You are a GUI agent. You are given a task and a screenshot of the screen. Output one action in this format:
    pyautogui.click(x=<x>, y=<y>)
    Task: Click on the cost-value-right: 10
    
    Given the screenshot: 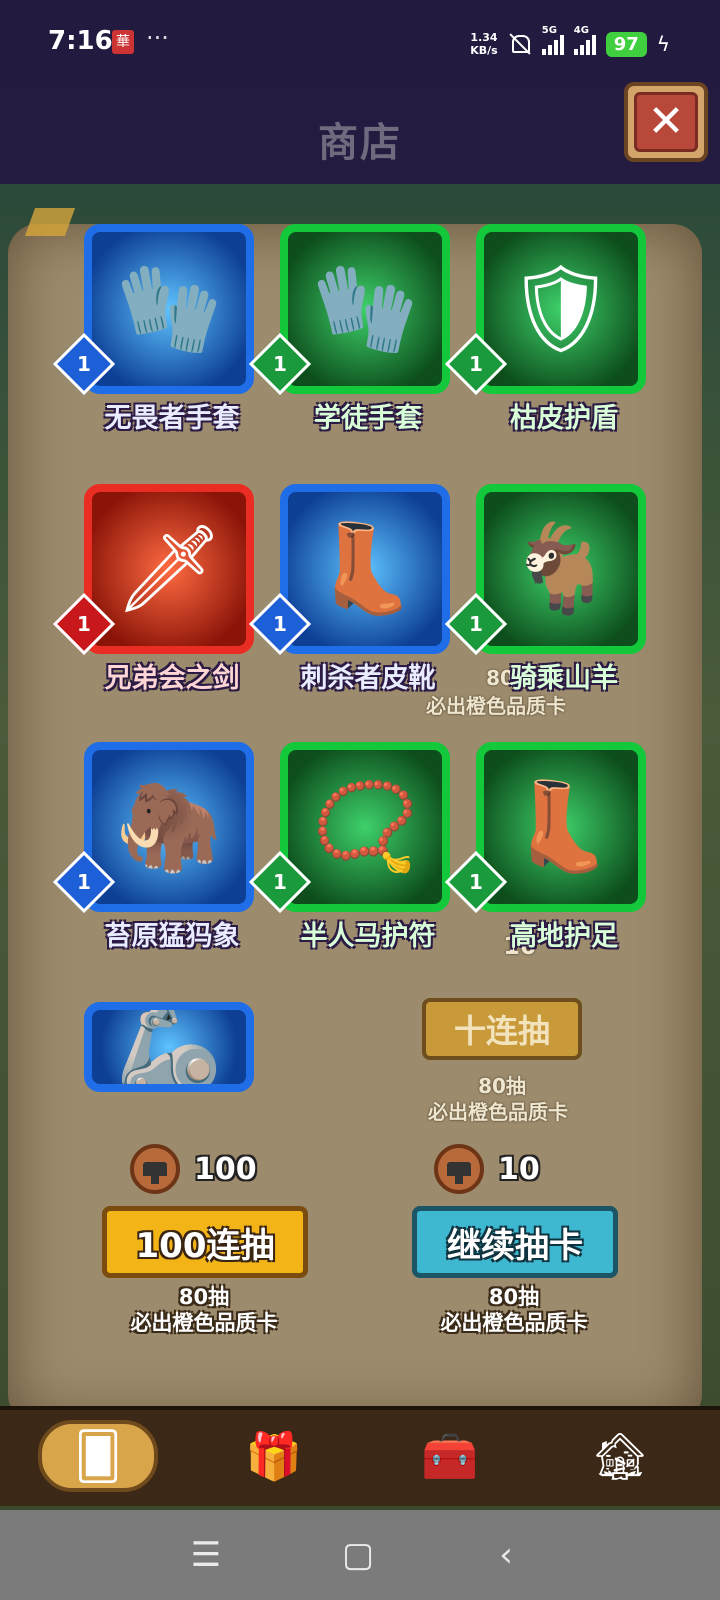 What is the action you would take?
    pyautogui.click(x=519, y=1169)
    